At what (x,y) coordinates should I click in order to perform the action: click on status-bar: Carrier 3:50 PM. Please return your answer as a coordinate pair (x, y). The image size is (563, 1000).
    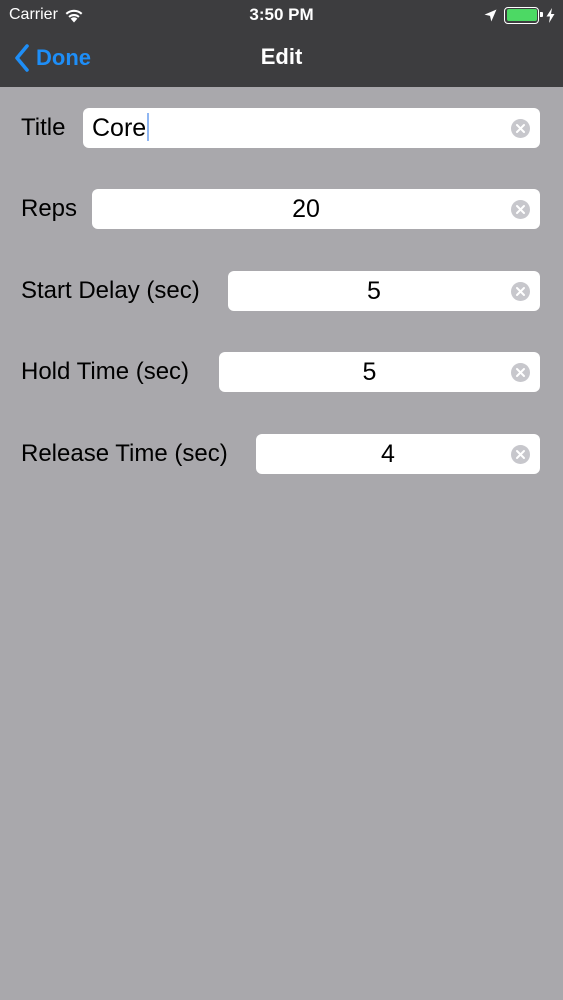
    Looking at the image, I should click on (281, 15).